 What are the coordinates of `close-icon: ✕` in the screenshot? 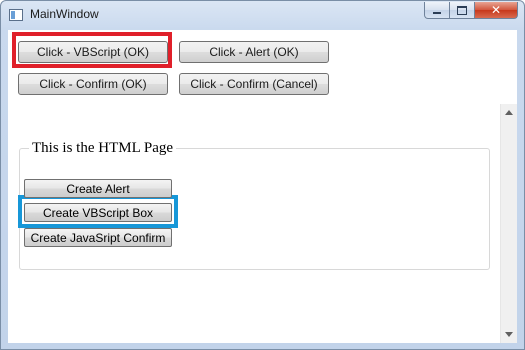 It's located at (496, 10).